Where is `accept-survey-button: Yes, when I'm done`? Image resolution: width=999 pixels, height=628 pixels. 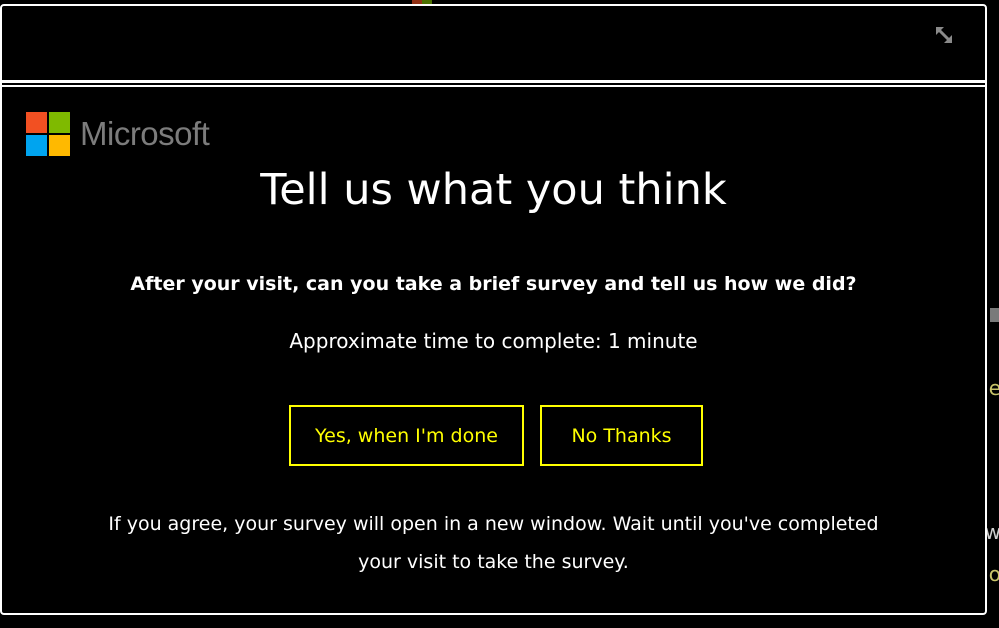
accept-survey-button: Yes, when I'm done is located at coordinates (406, 435).